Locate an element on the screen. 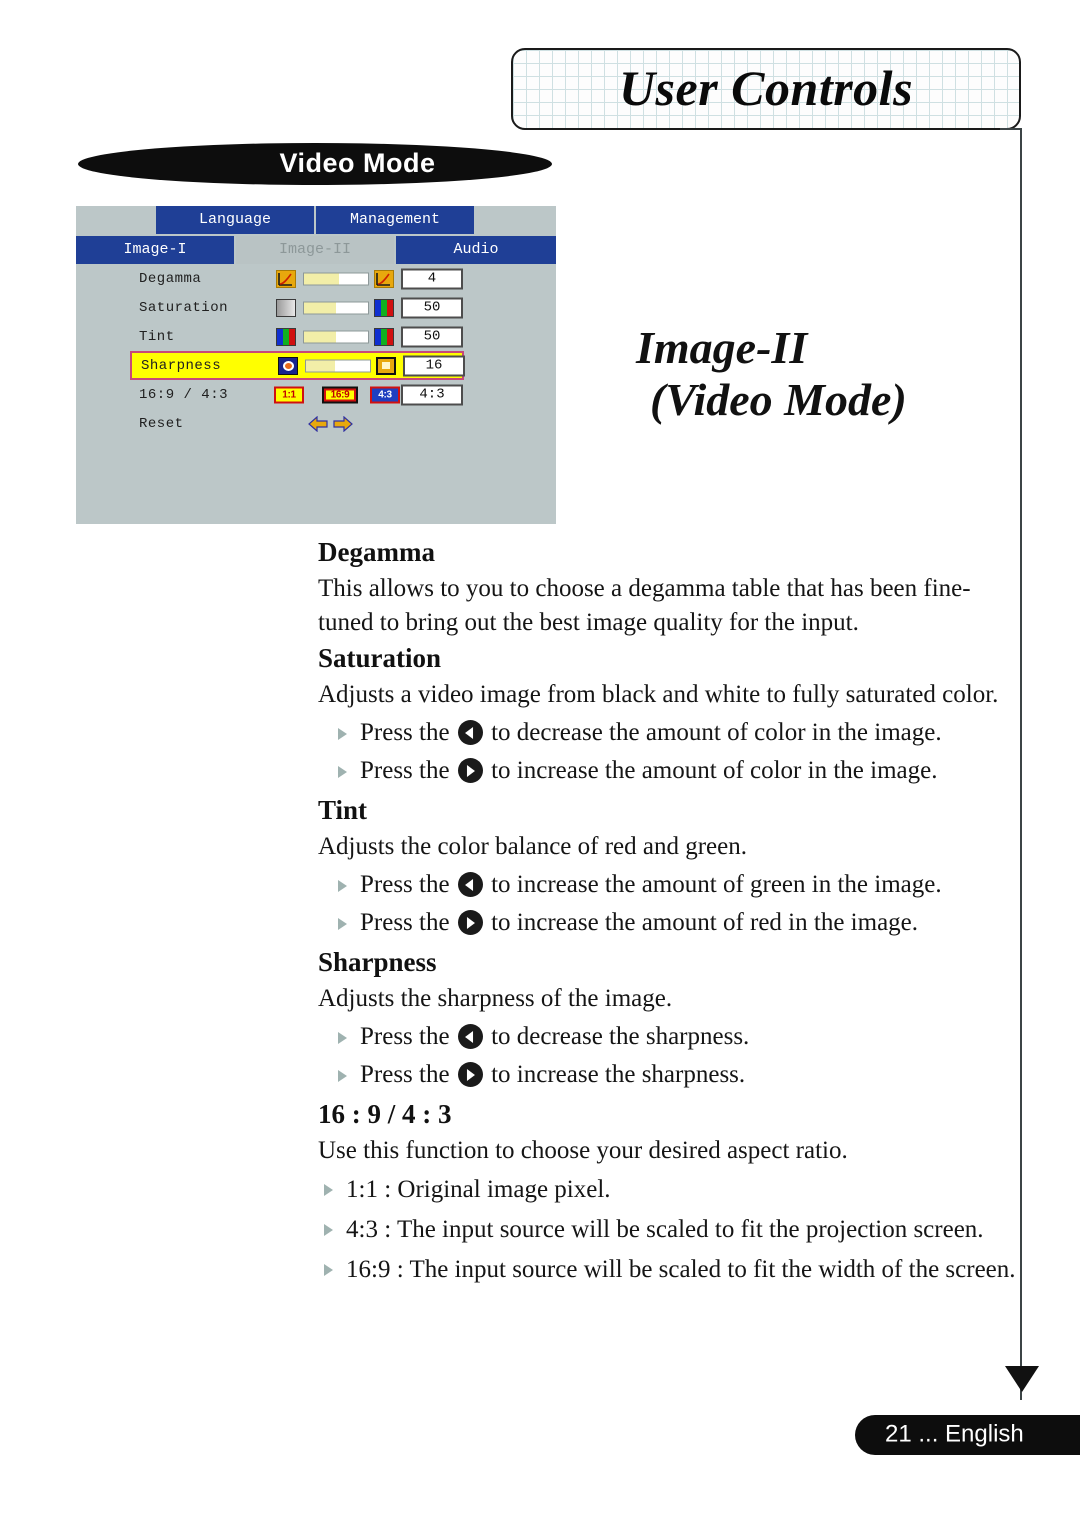  osd-slider-sharpness is located at coordinates (338, 365).